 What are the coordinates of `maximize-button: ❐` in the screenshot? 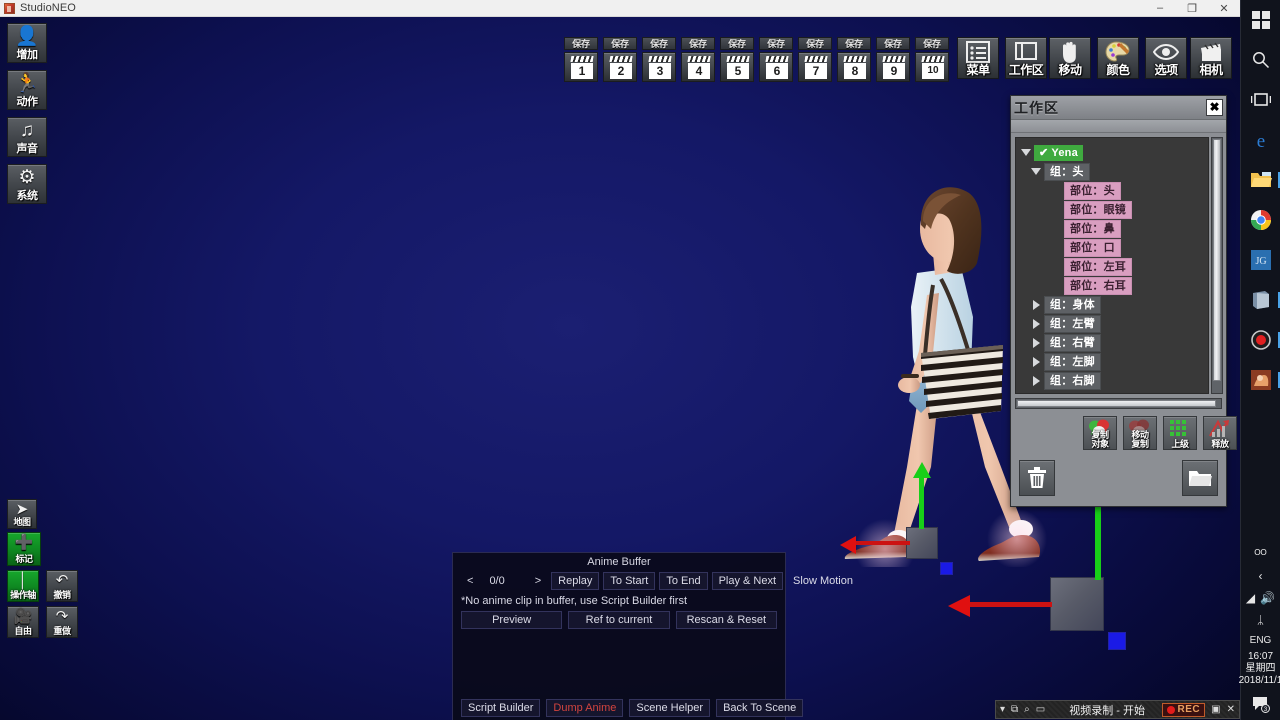 It's located at (1192, 8).